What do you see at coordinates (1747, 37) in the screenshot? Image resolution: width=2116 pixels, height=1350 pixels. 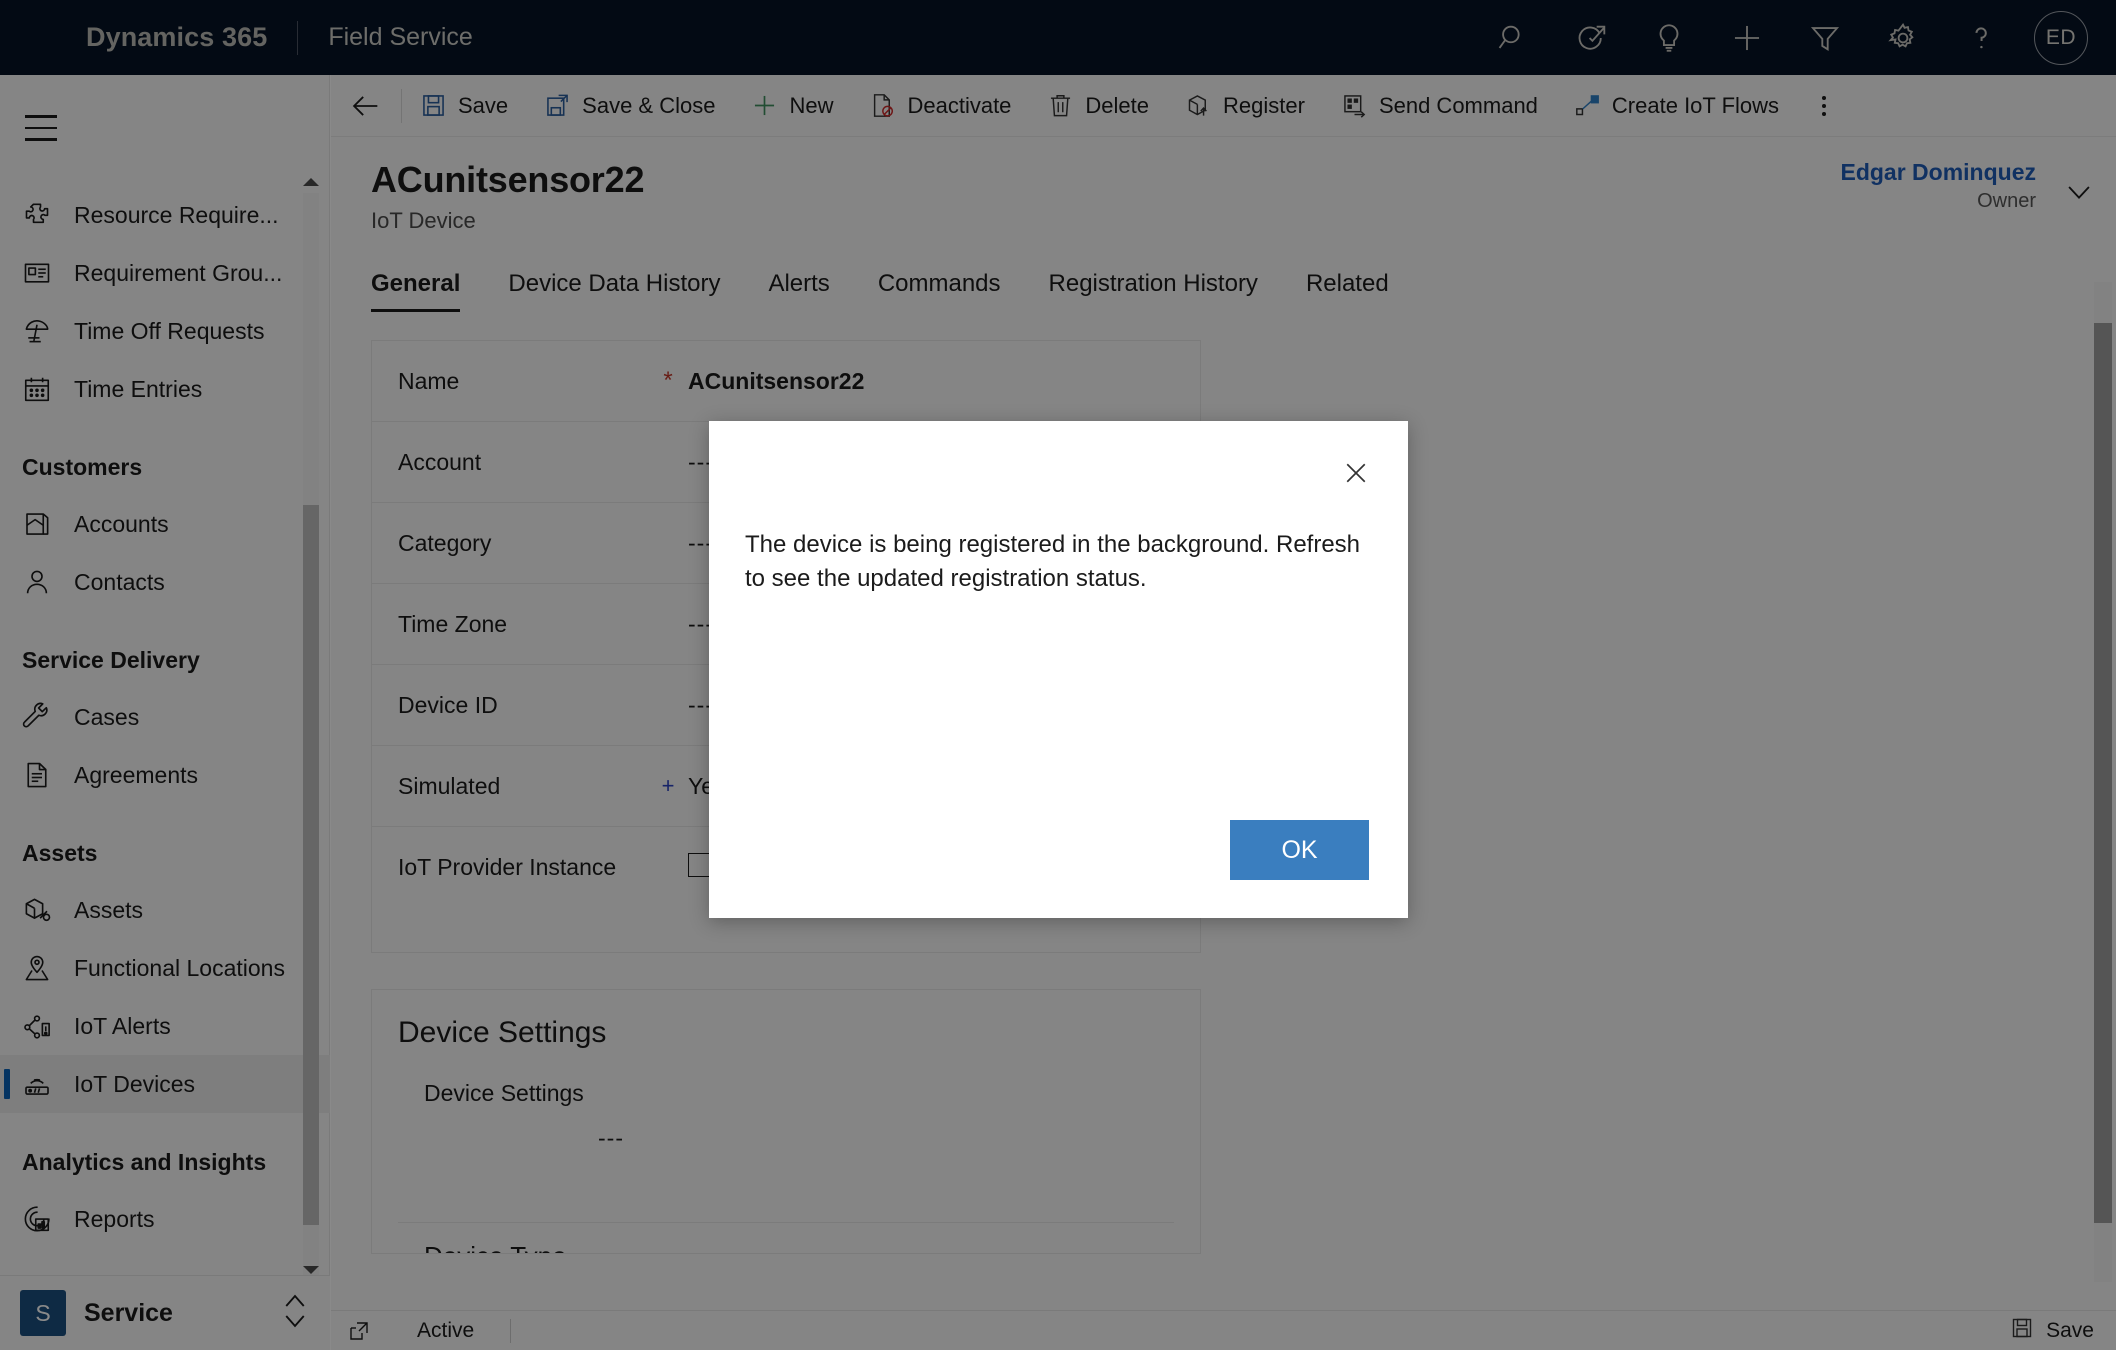 I see `quick-create-plus-icon` at bounding box center [1747, 37].